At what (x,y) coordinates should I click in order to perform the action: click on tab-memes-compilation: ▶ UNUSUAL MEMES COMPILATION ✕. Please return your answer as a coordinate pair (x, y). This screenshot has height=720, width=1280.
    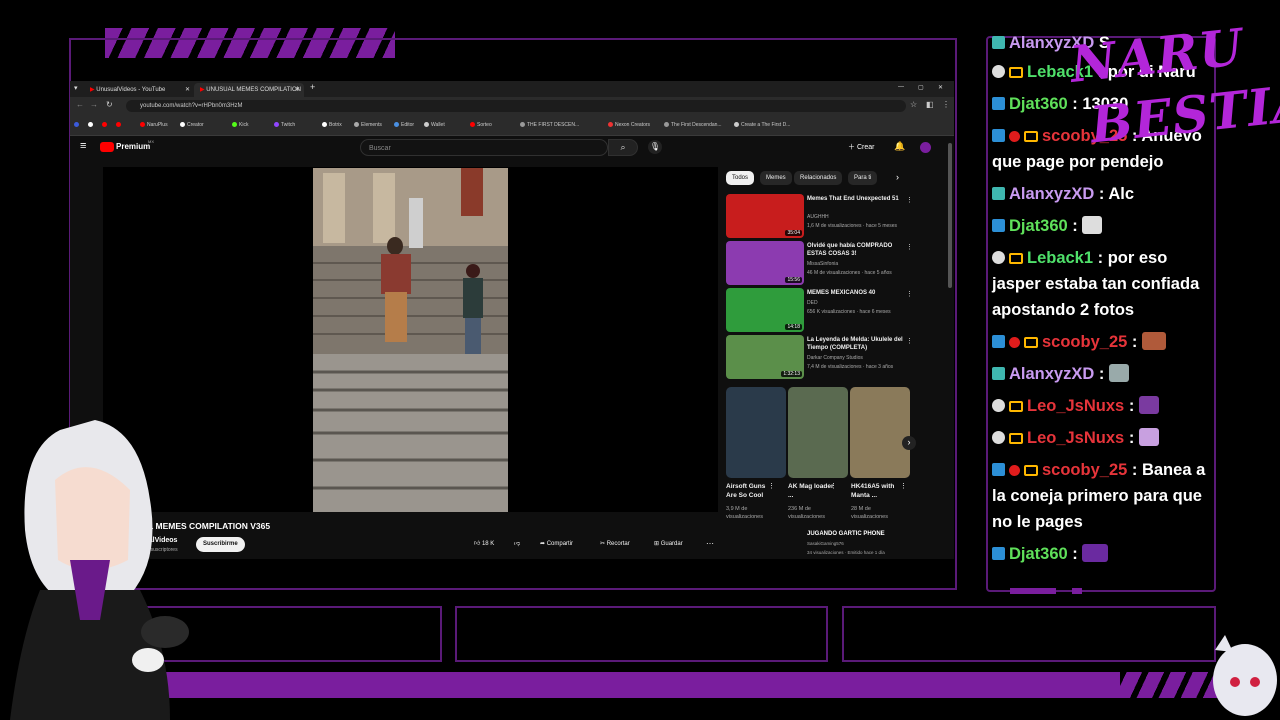
    Looking at the image, I should click on (249, 90).